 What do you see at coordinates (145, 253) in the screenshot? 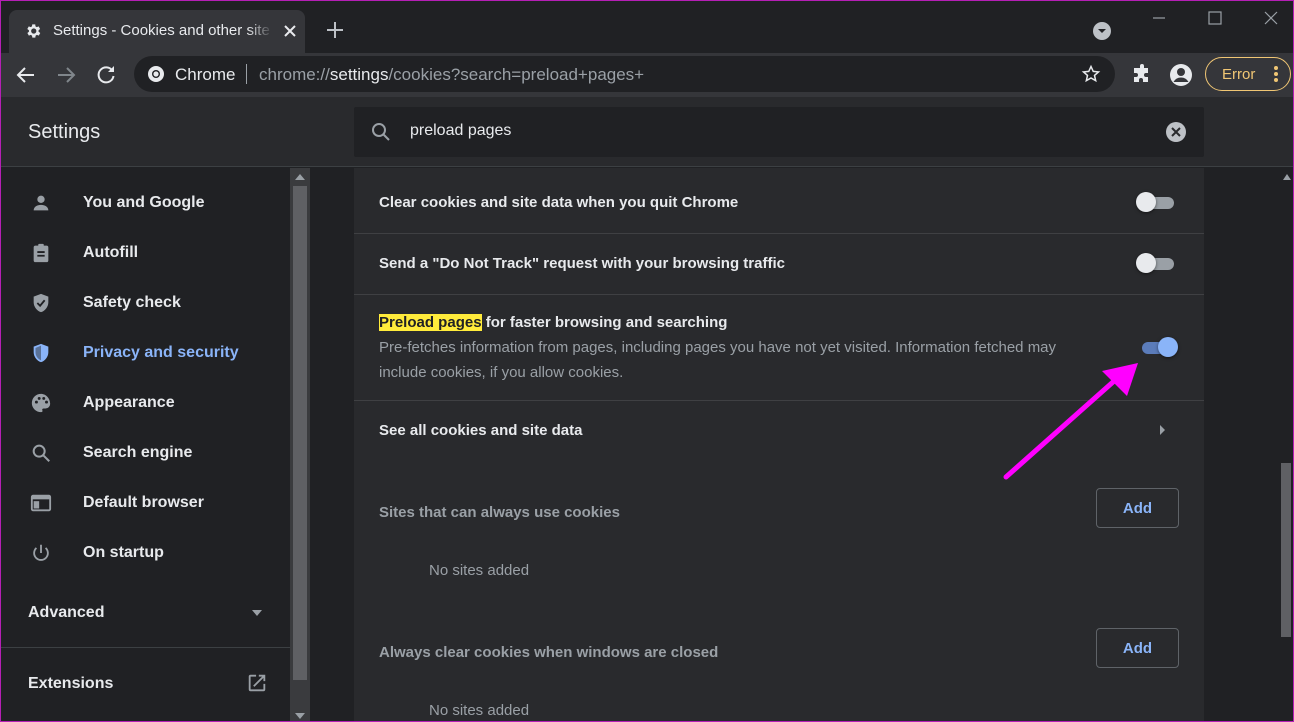
I see `sidebar-item-autofill: Autofill` at bounding box center [145, 253].